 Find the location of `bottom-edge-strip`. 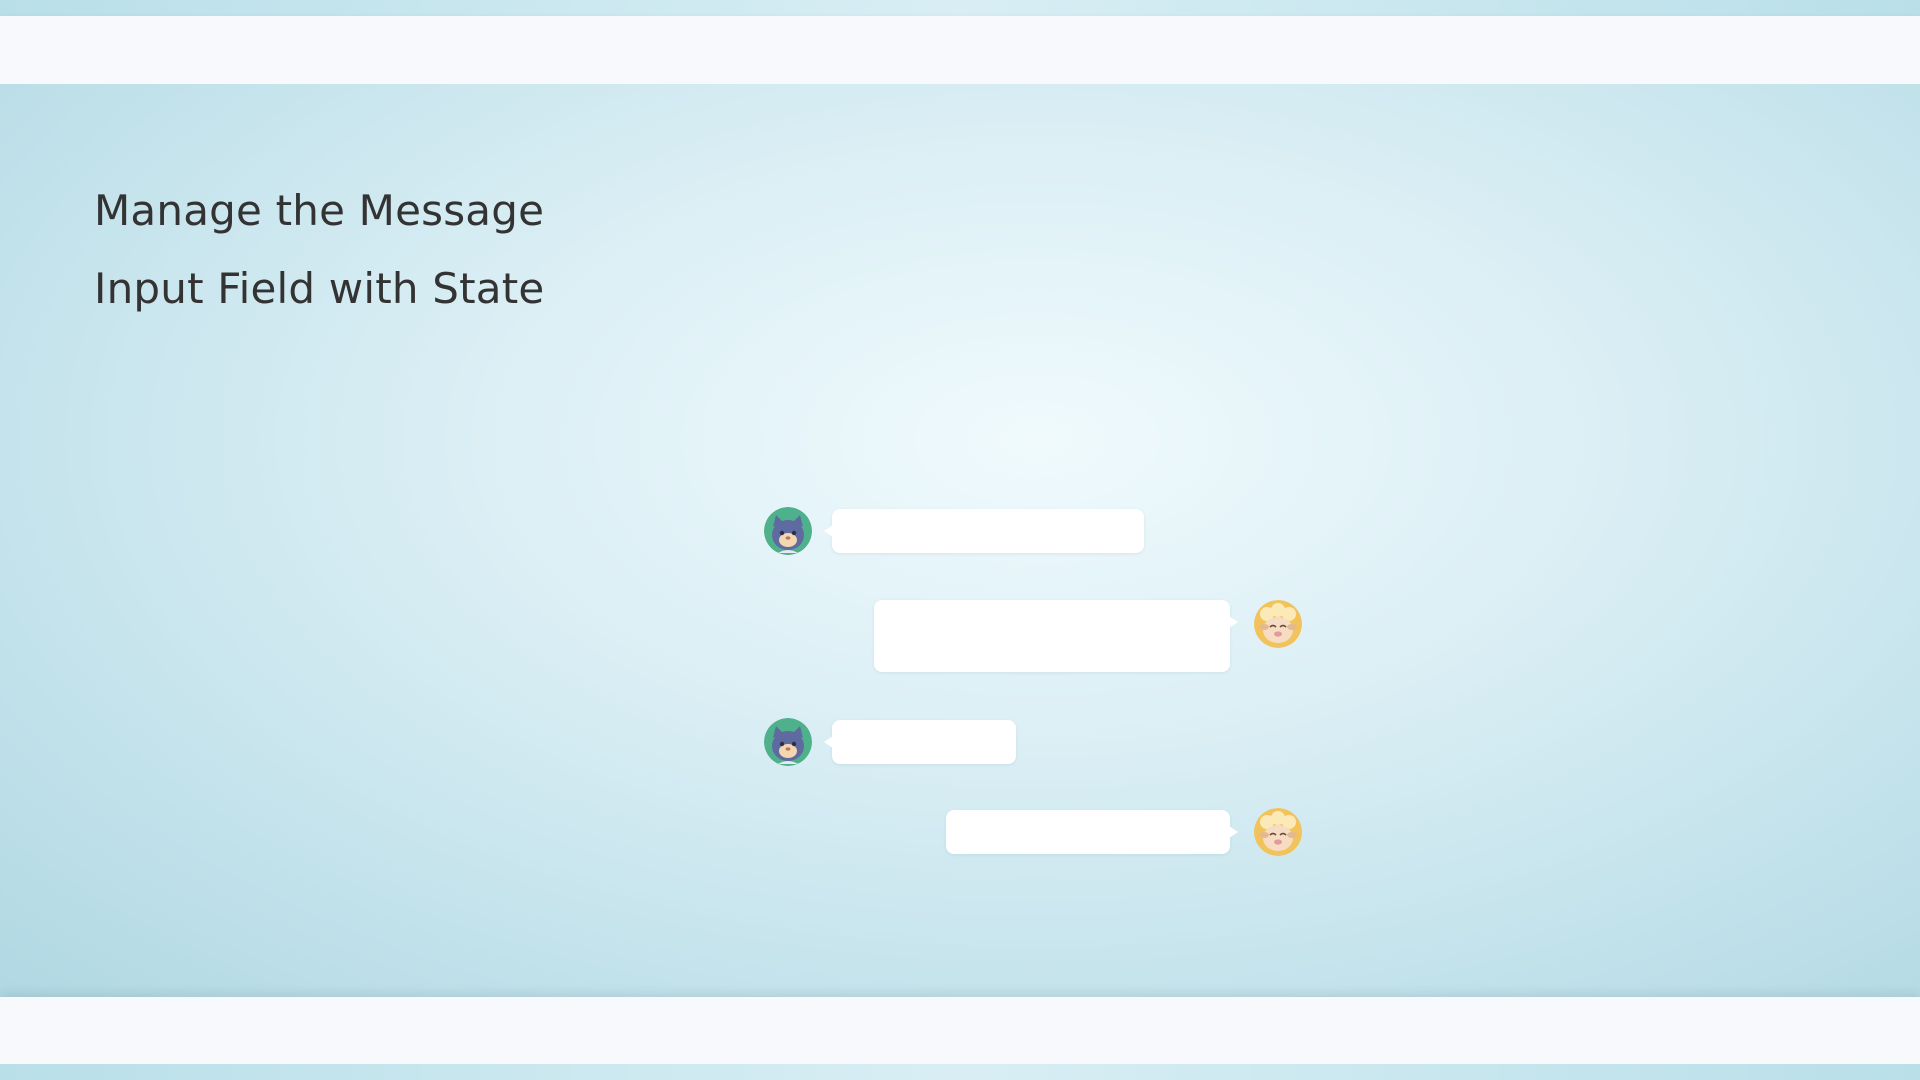

bottom-edge-strip is located at coordinates (960, 1072).